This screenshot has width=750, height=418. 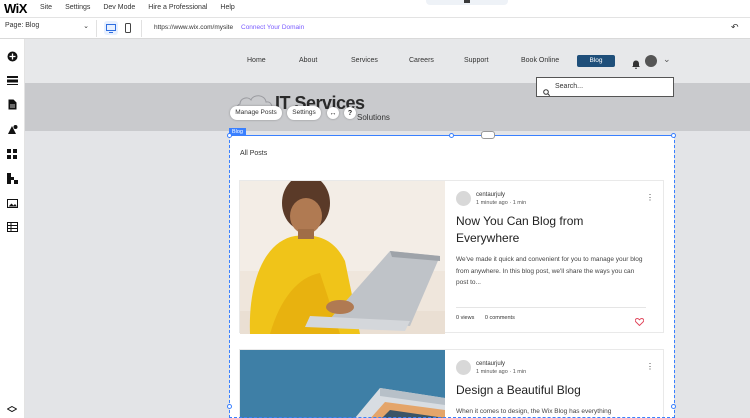 What do you see at coordinates (467, 2) in the screenshot?
I see `top-center-tab` at bounding box center [467, 2].